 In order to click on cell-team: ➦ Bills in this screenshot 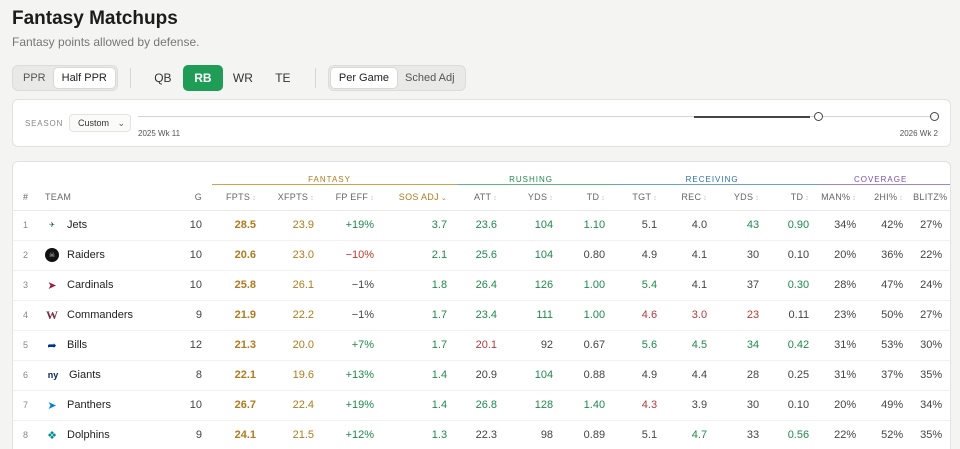, I will do `click(107, 345)`.